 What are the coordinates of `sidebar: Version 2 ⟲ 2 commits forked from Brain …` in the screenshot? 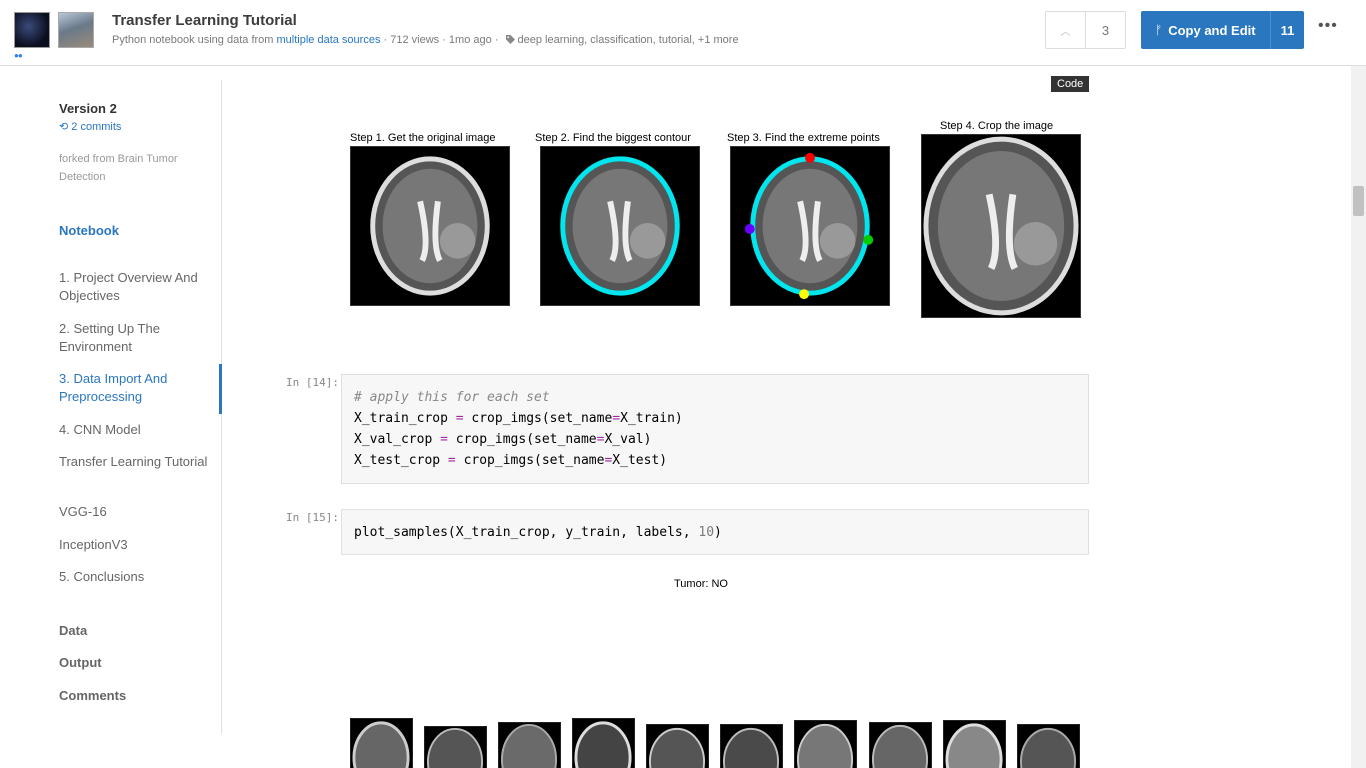 It's located at (111, 407).